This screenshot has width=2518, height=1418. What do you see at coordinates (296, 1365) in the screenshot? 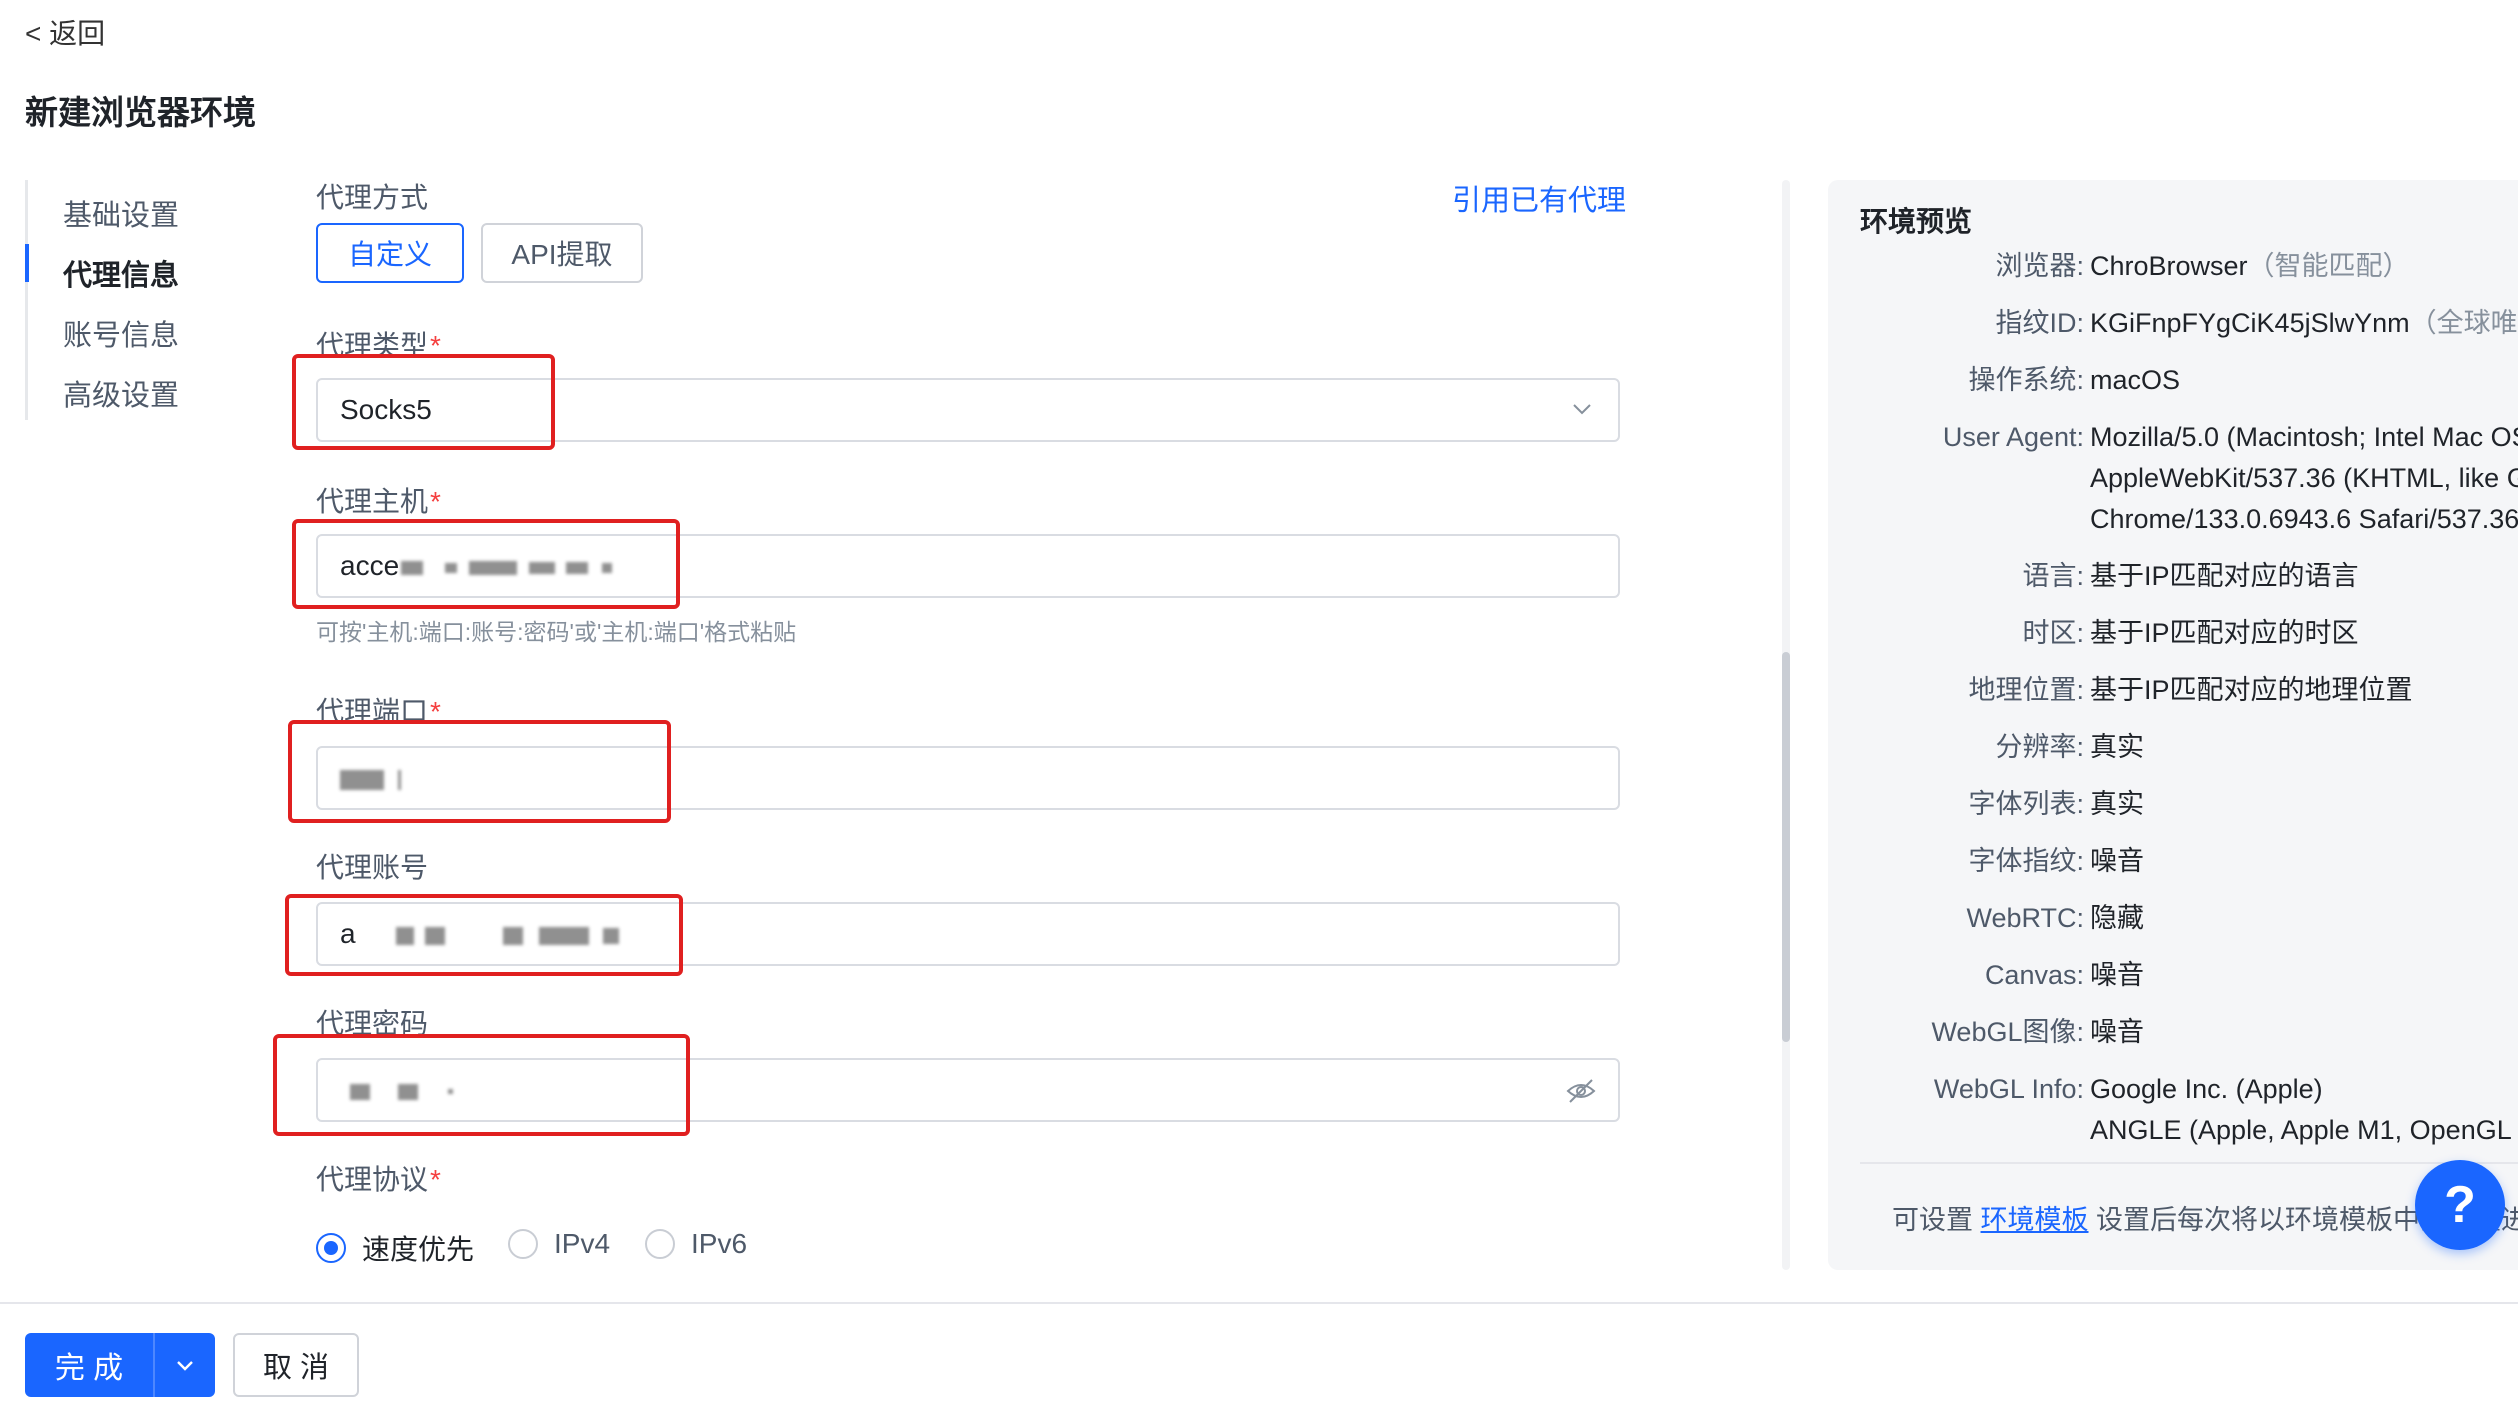
I see `cancel-button: 取 消` at bounding box center [296, 1365].